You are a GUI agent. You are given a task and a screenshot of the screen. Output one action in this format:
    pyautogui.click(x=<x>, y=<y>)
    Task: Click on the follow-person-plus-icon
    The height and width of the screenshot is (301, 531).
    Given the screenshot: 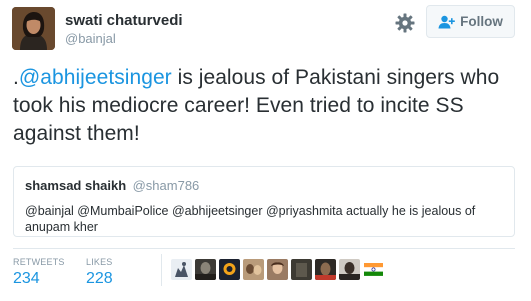 What is the action you would take?
    pyautogui.click(x=446, y=22)
    